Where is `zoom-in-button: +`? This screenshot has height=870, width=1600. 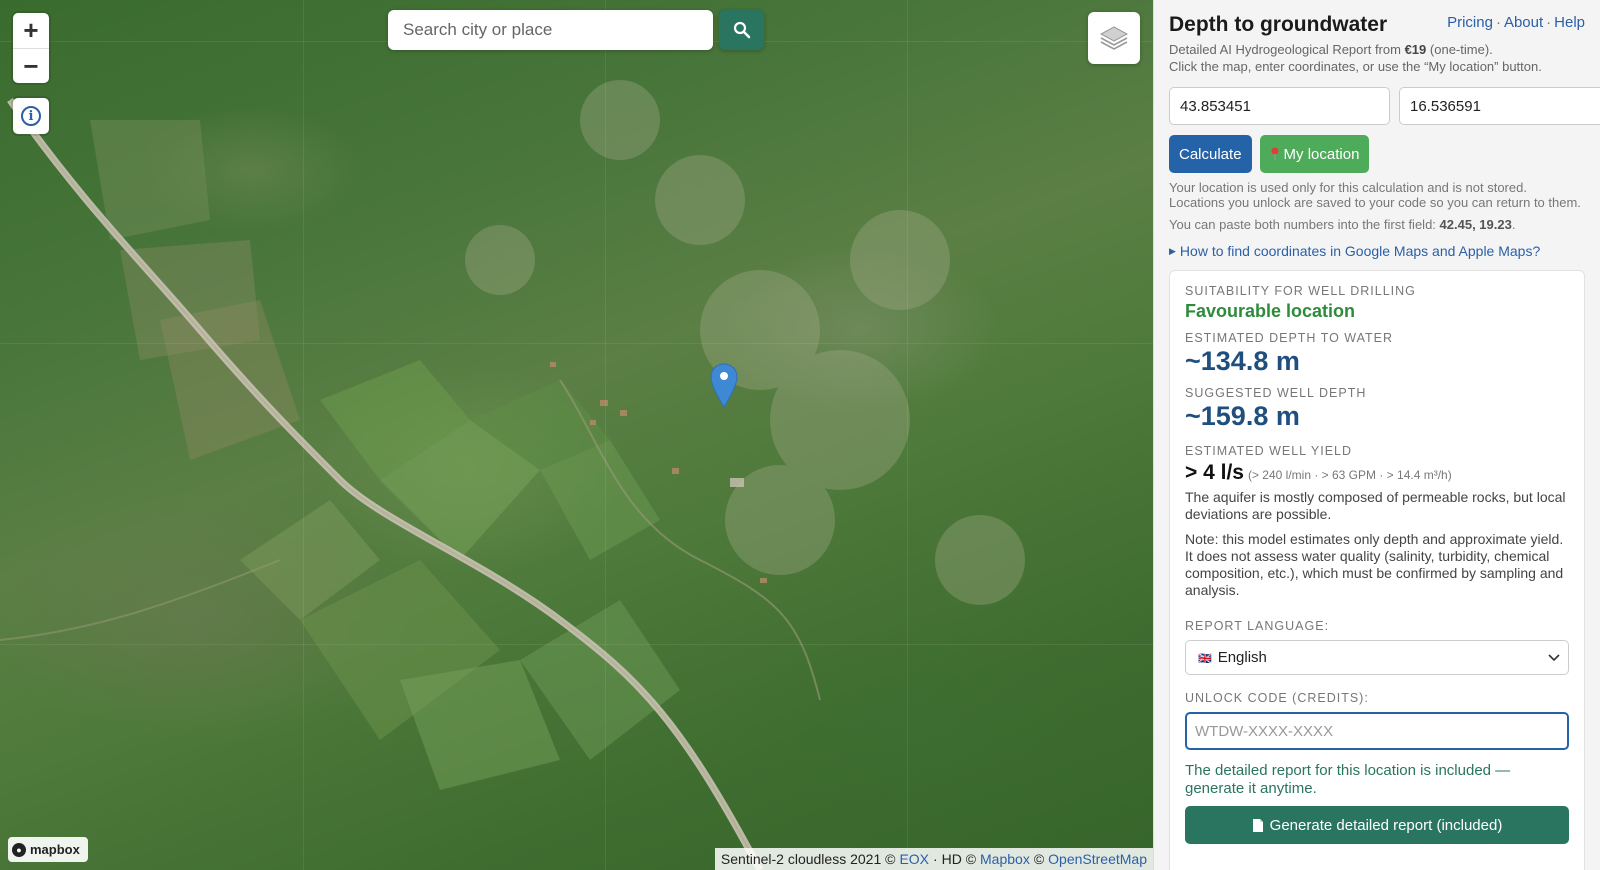 zoom-in-button: + is located at coordinates (31, 30).